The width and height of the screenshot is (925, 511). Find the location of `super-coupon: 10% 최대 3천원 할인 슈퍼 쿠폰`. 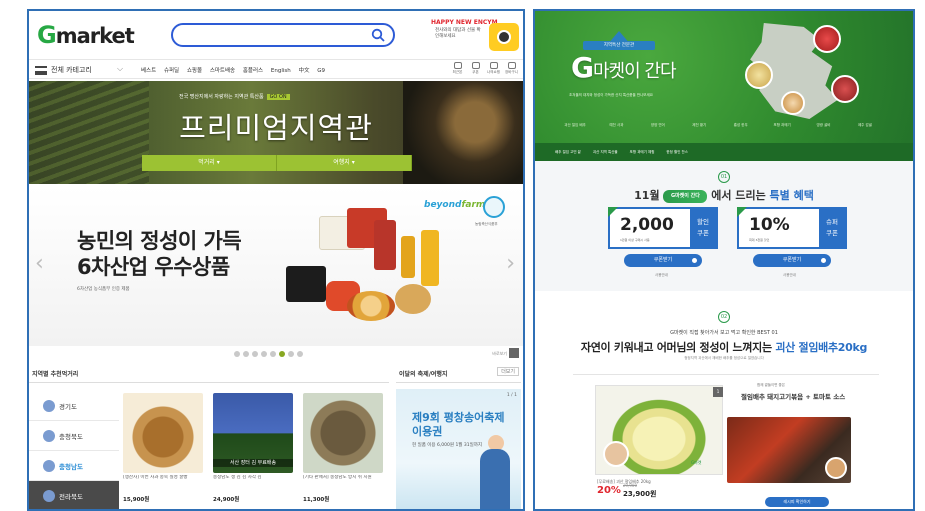

super-coupon: 10% 최대 3천원 할인 슈퍼 쿠폰 is located at coordinates (792, 228).